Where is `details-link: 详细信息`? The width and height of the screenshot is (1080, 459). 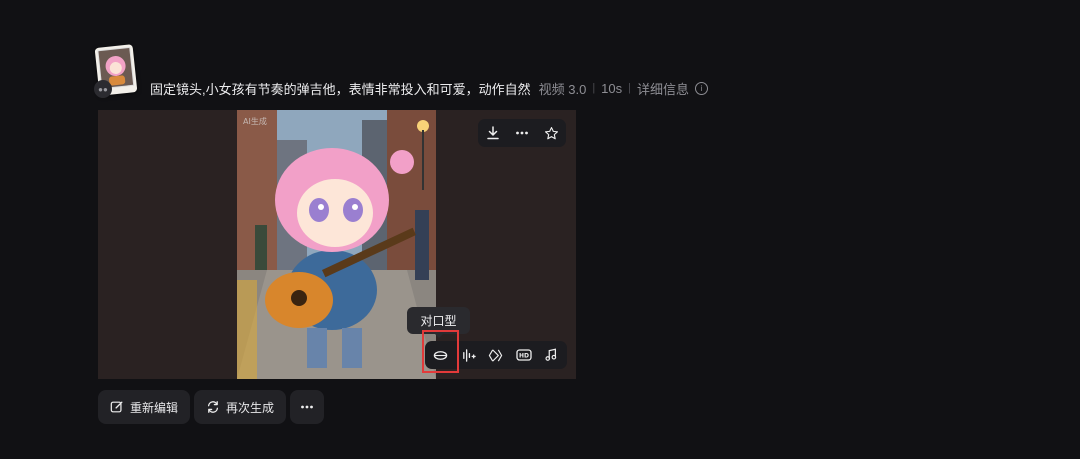 details-link: 详细信息 is located at coordinates (663, 88).